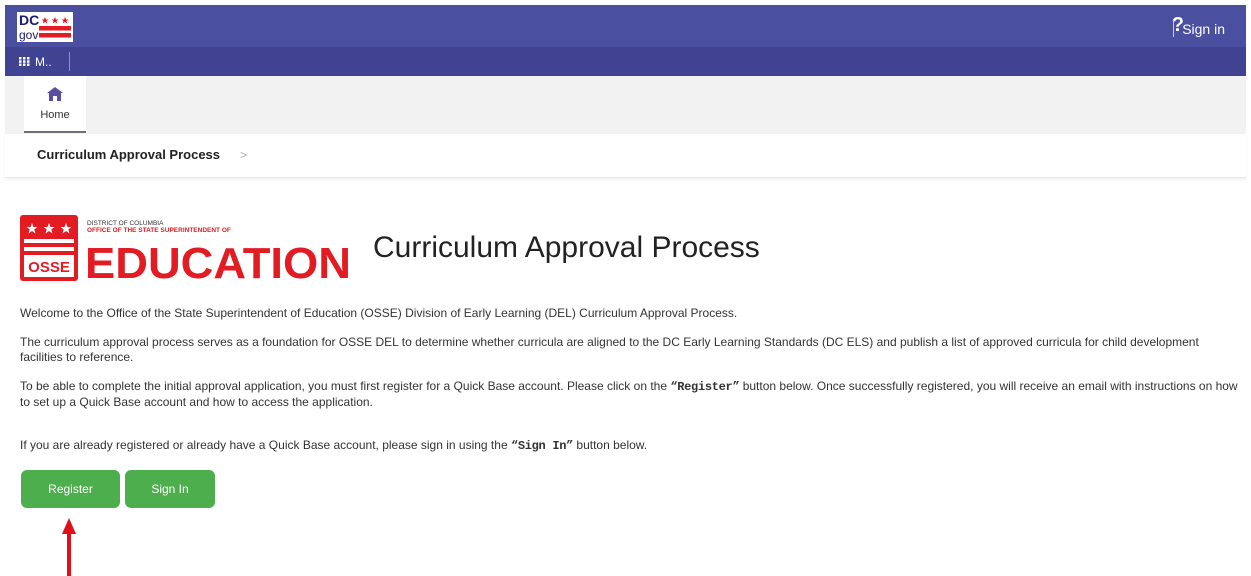 The height and width of the screenshot is (576, 1251). Describe the element at coordinates (49, 267) in the screenshot. I see `svg-text: OSSE` at that location.